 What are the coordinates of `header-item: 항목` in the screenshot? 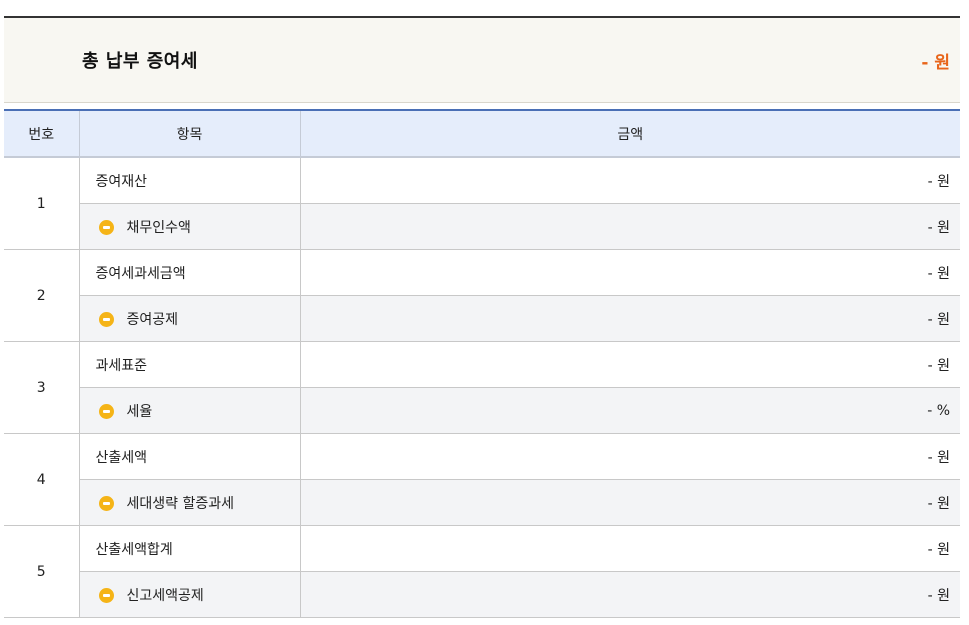 It's located at (190, 133).